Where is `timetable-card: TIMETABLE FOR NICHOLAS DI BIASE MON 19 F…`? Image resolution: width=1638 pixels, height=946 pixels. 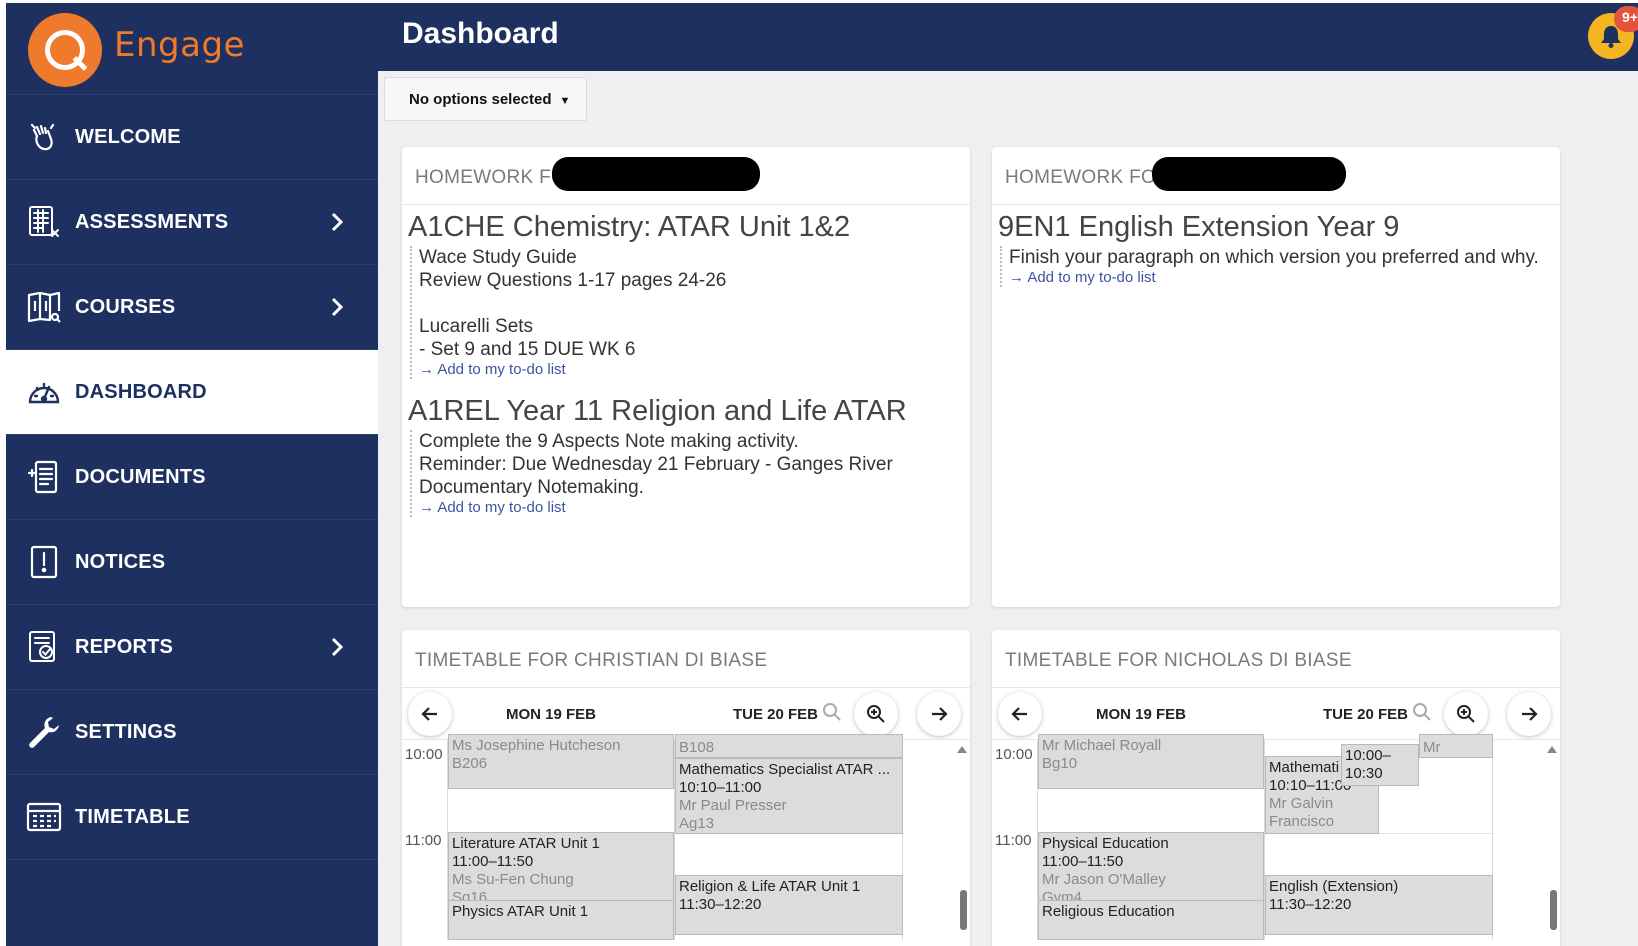
timetable-card: TIMETABLE FOR NICHOLAS DI BIASE MON 19 F… is located at coordinates (1276, 788).